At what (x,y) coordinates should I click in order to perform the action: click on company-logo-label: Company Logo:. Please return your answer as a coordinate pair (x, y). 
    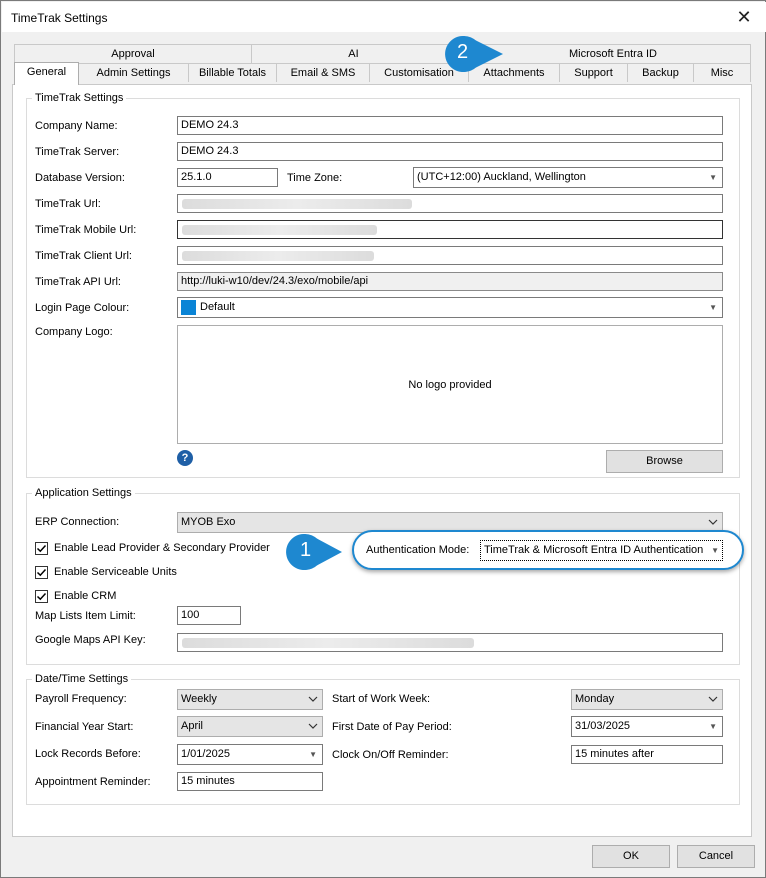
    Looking at the image, I should click on (74, 332).